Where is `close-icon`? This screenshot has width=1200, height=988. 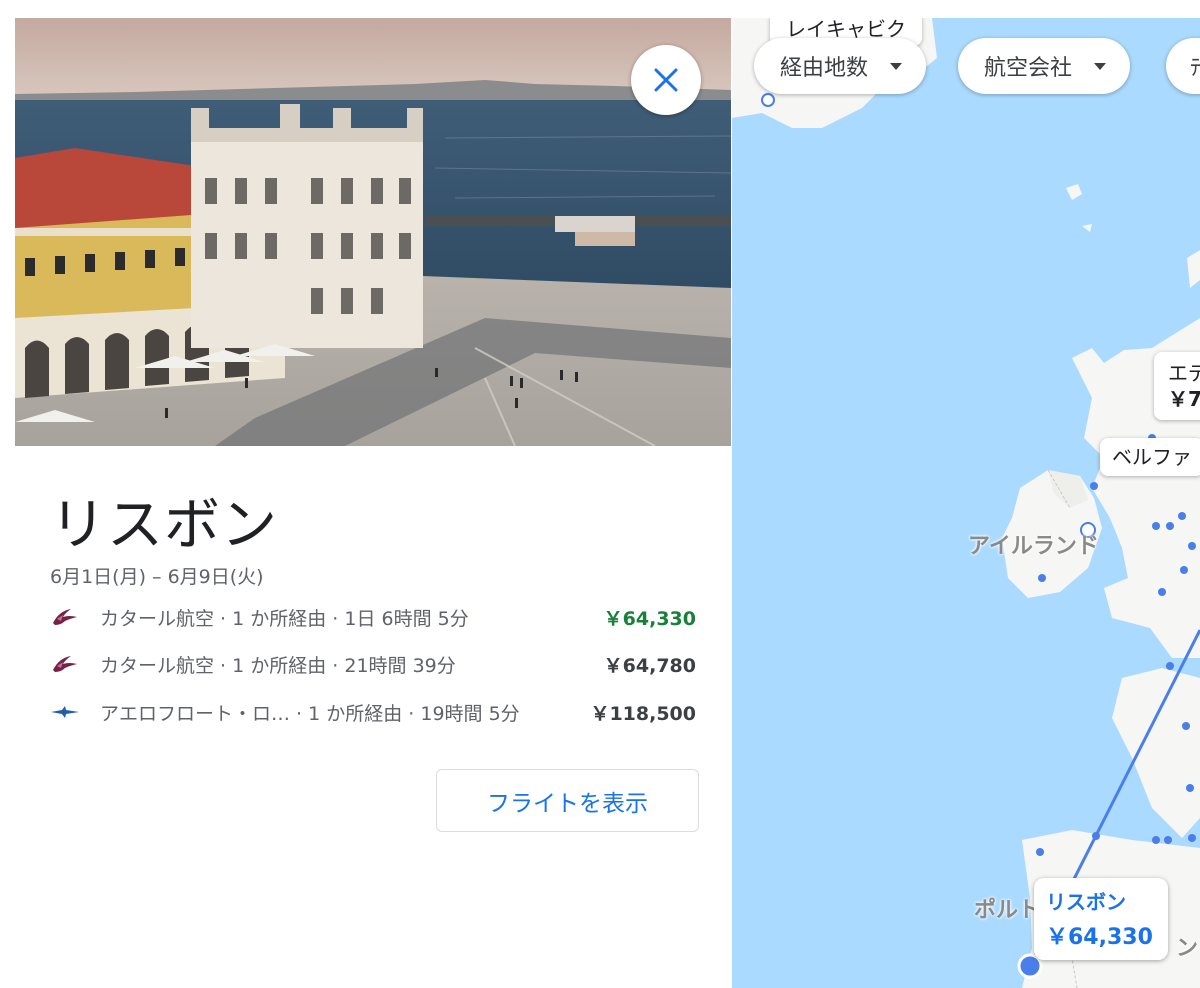 close-icon is located at coordinates (666, 80).